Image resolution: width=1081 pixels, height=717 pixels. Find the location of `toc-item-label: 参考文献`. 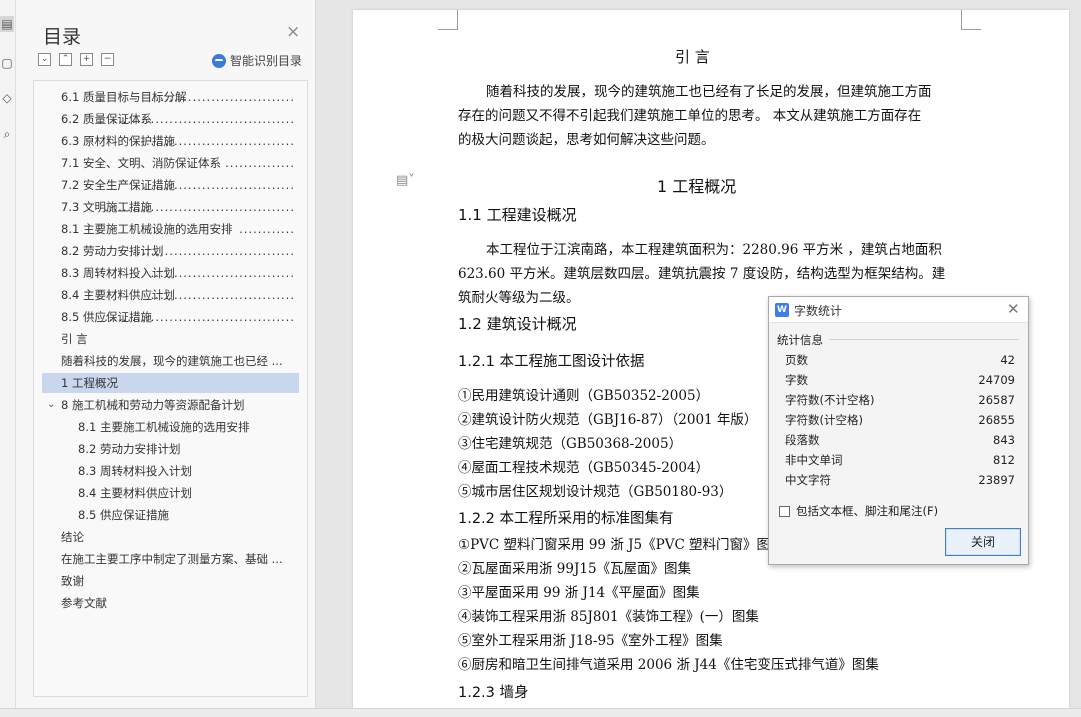

toc-item-label: 参考文献 is located at coordinates (84, 603).